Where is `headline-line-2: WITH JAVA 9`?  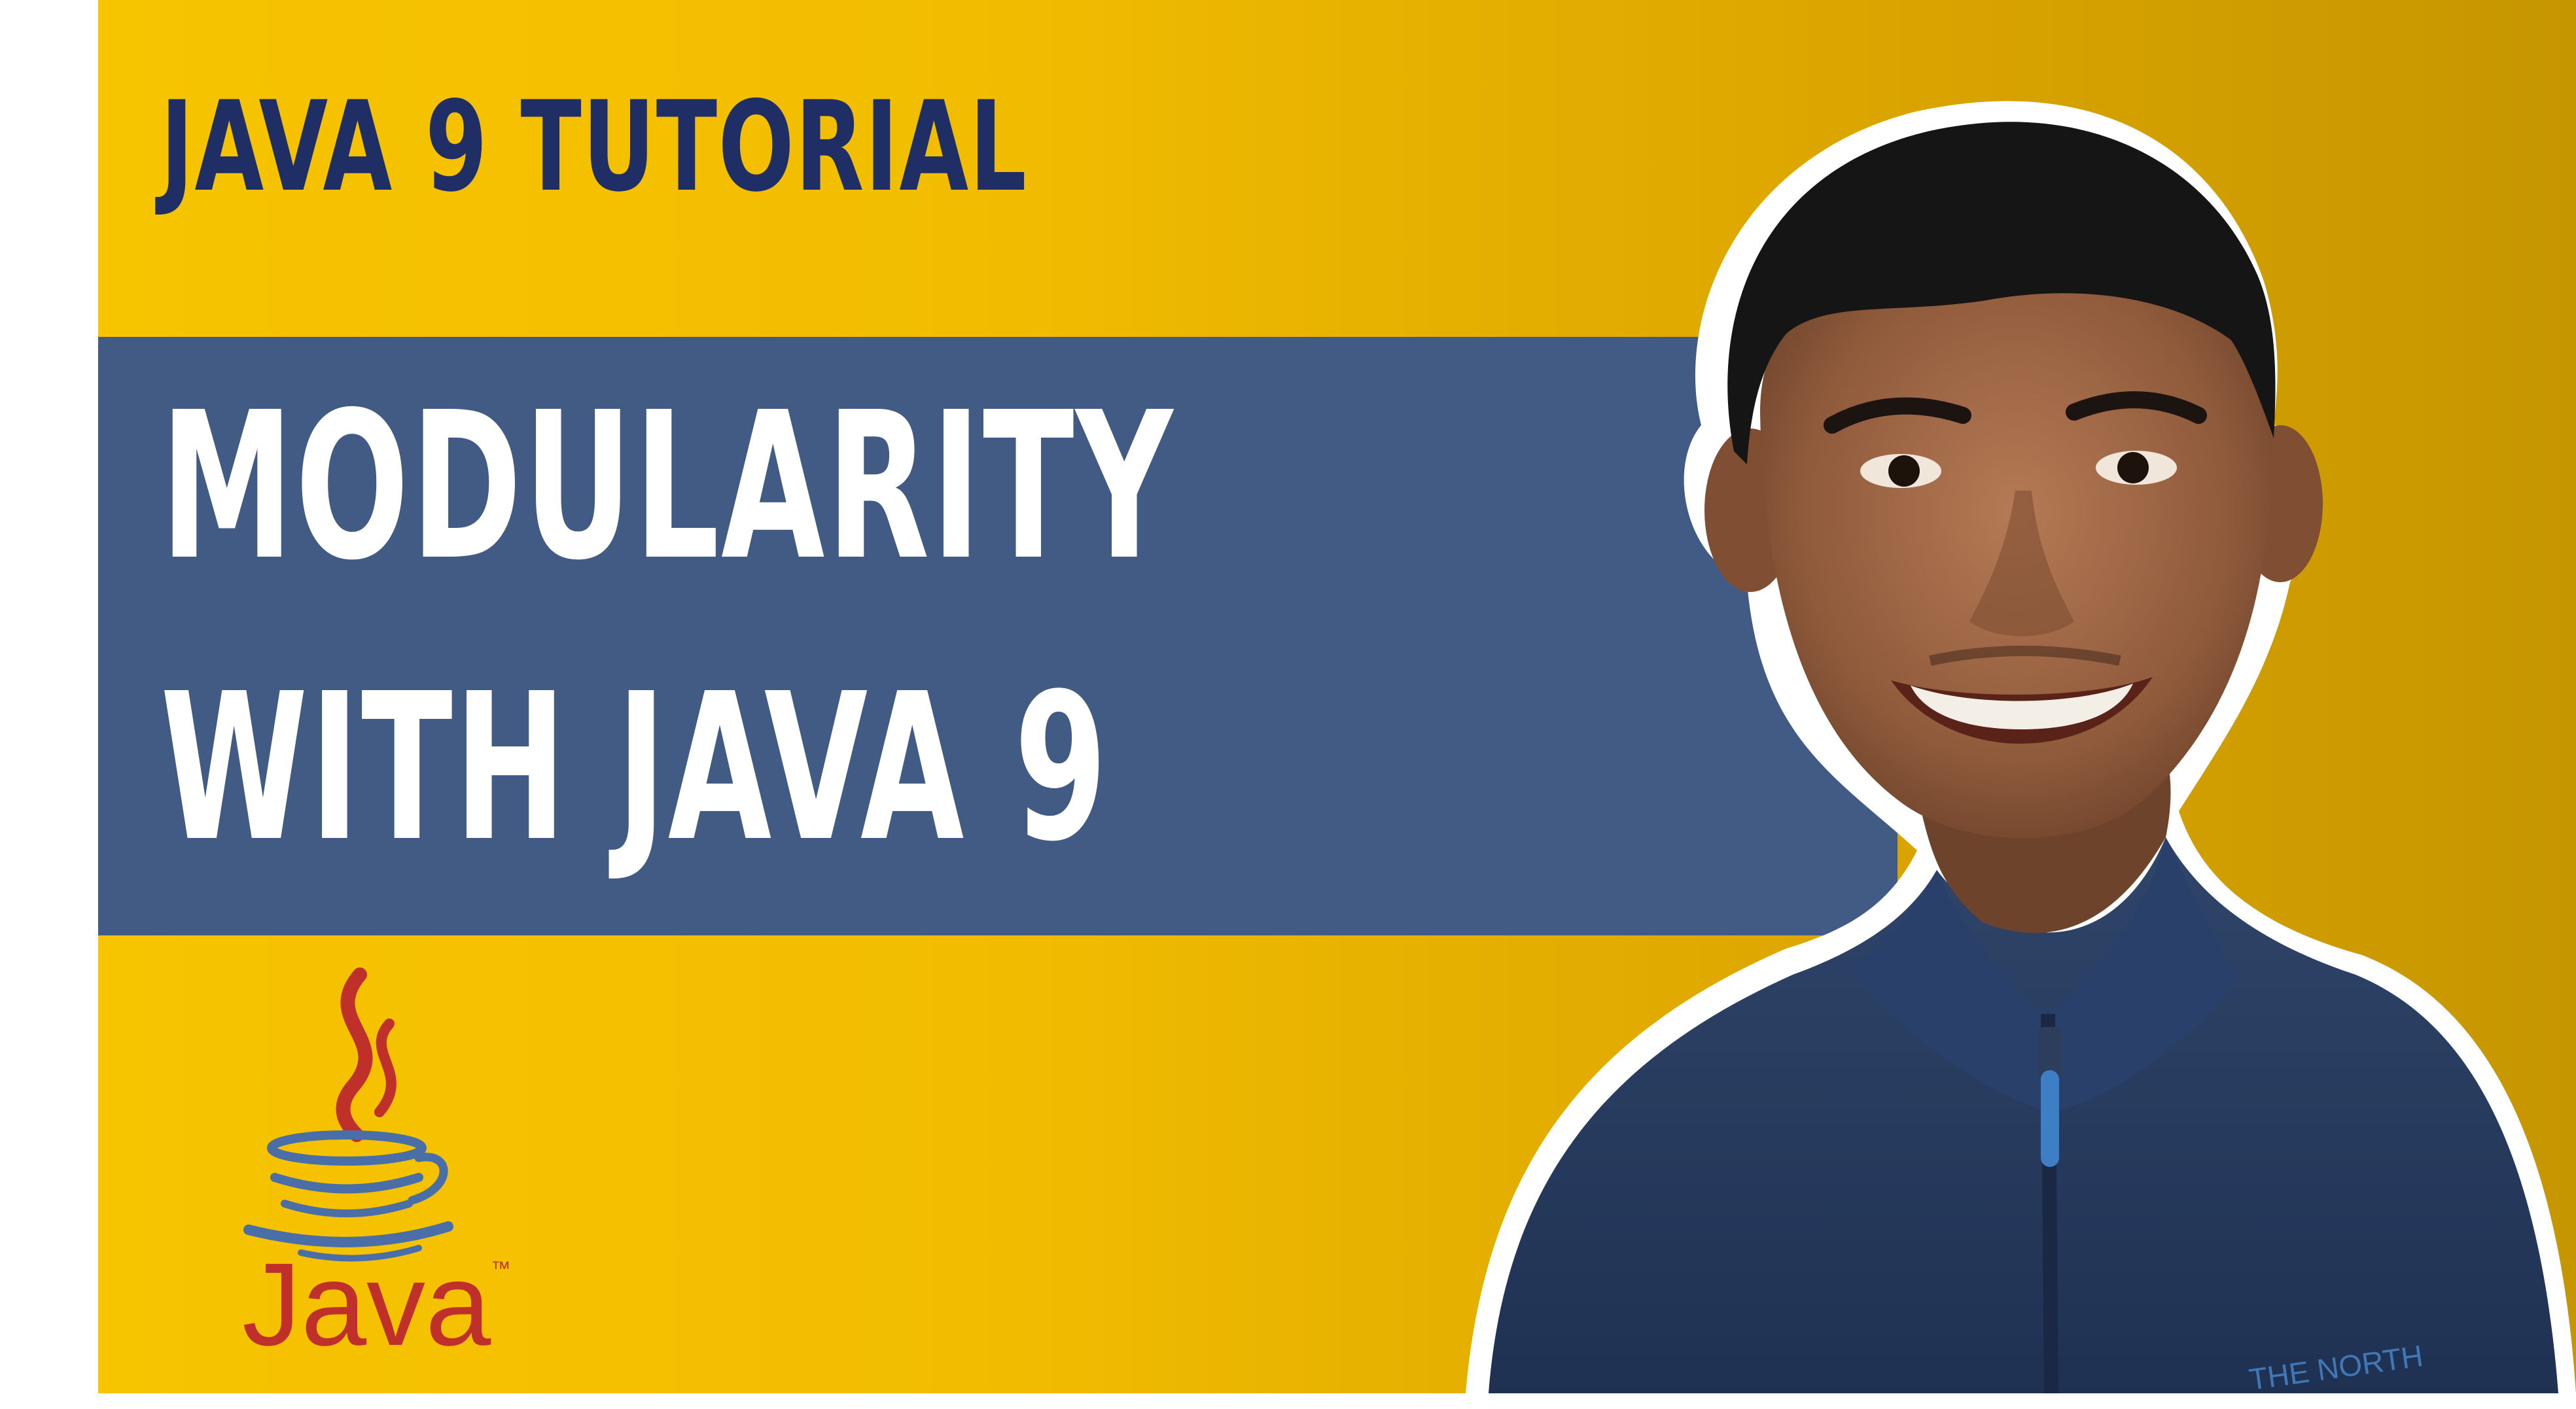 headline-line-2: WITH JAVA 9 is located at coordinates (634, 768).